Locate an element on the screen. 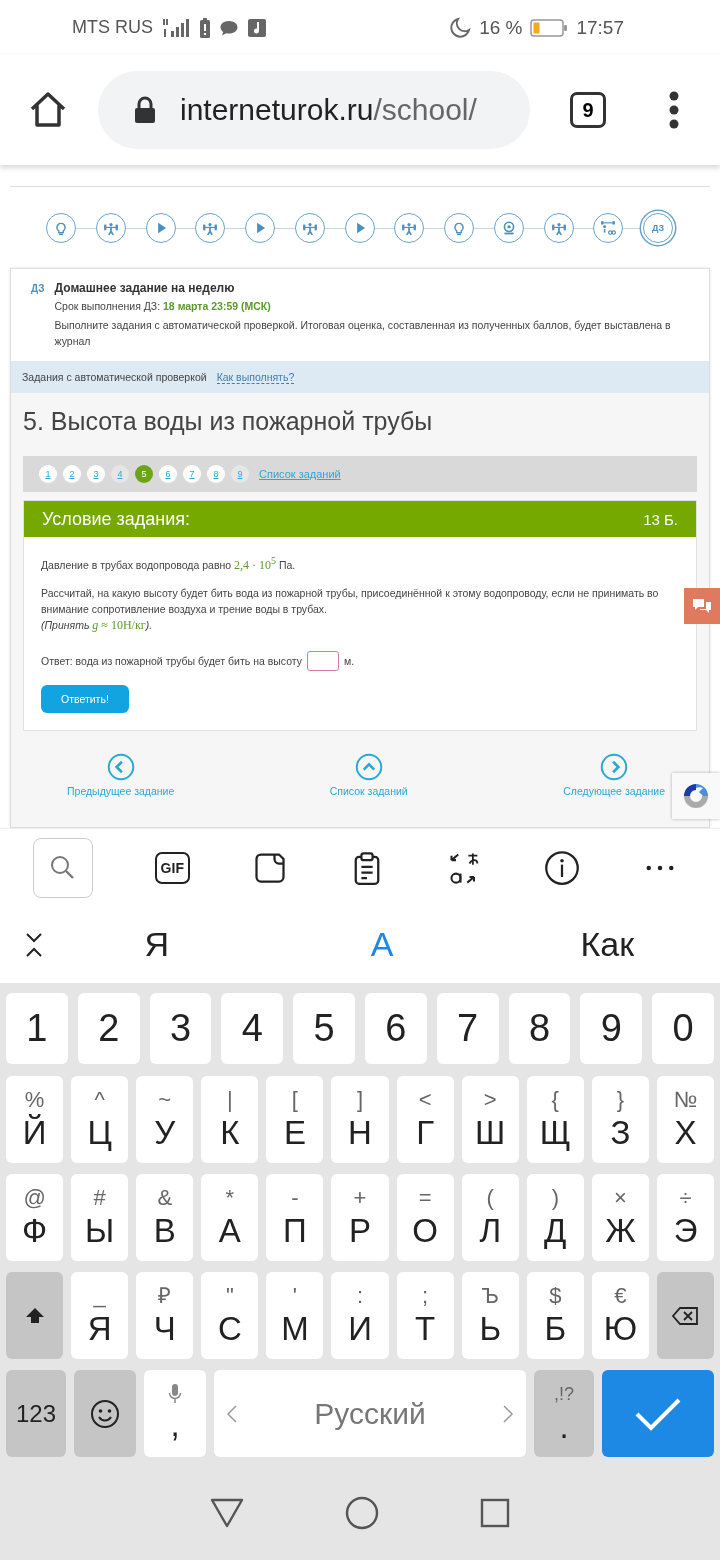  emoji-key is located at coordinates (105, 1413).